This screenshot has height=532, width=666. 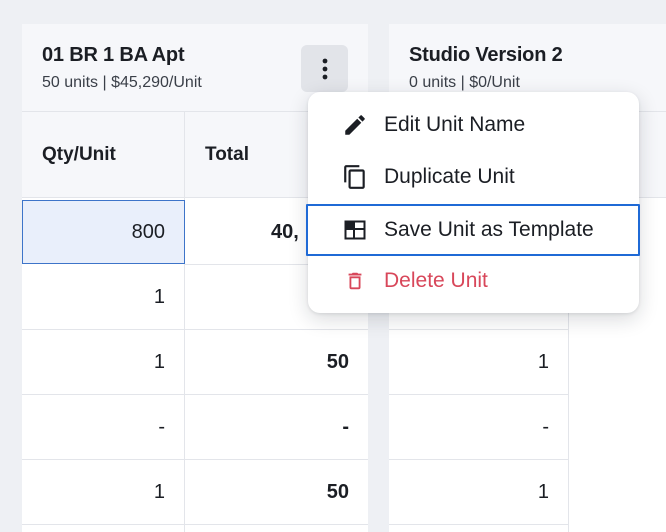 I want to click on qty-cell-unit2: -, so click(x=478, y=427).